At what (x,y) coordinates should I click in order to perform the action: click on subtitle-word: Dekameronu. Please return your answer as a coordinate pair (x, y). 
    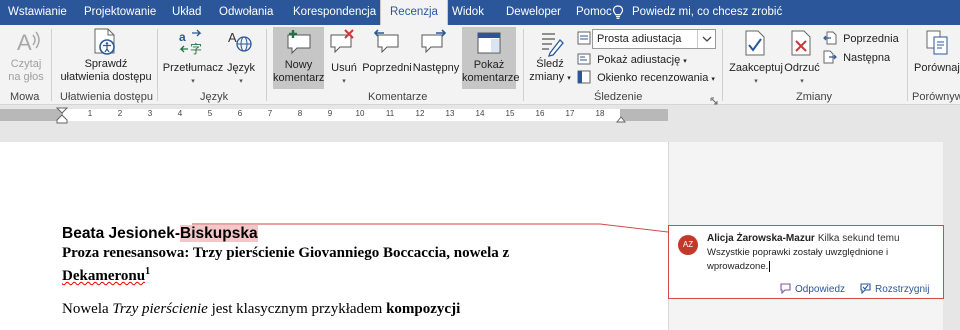
    Looking at the image, I should click on (104, 276).